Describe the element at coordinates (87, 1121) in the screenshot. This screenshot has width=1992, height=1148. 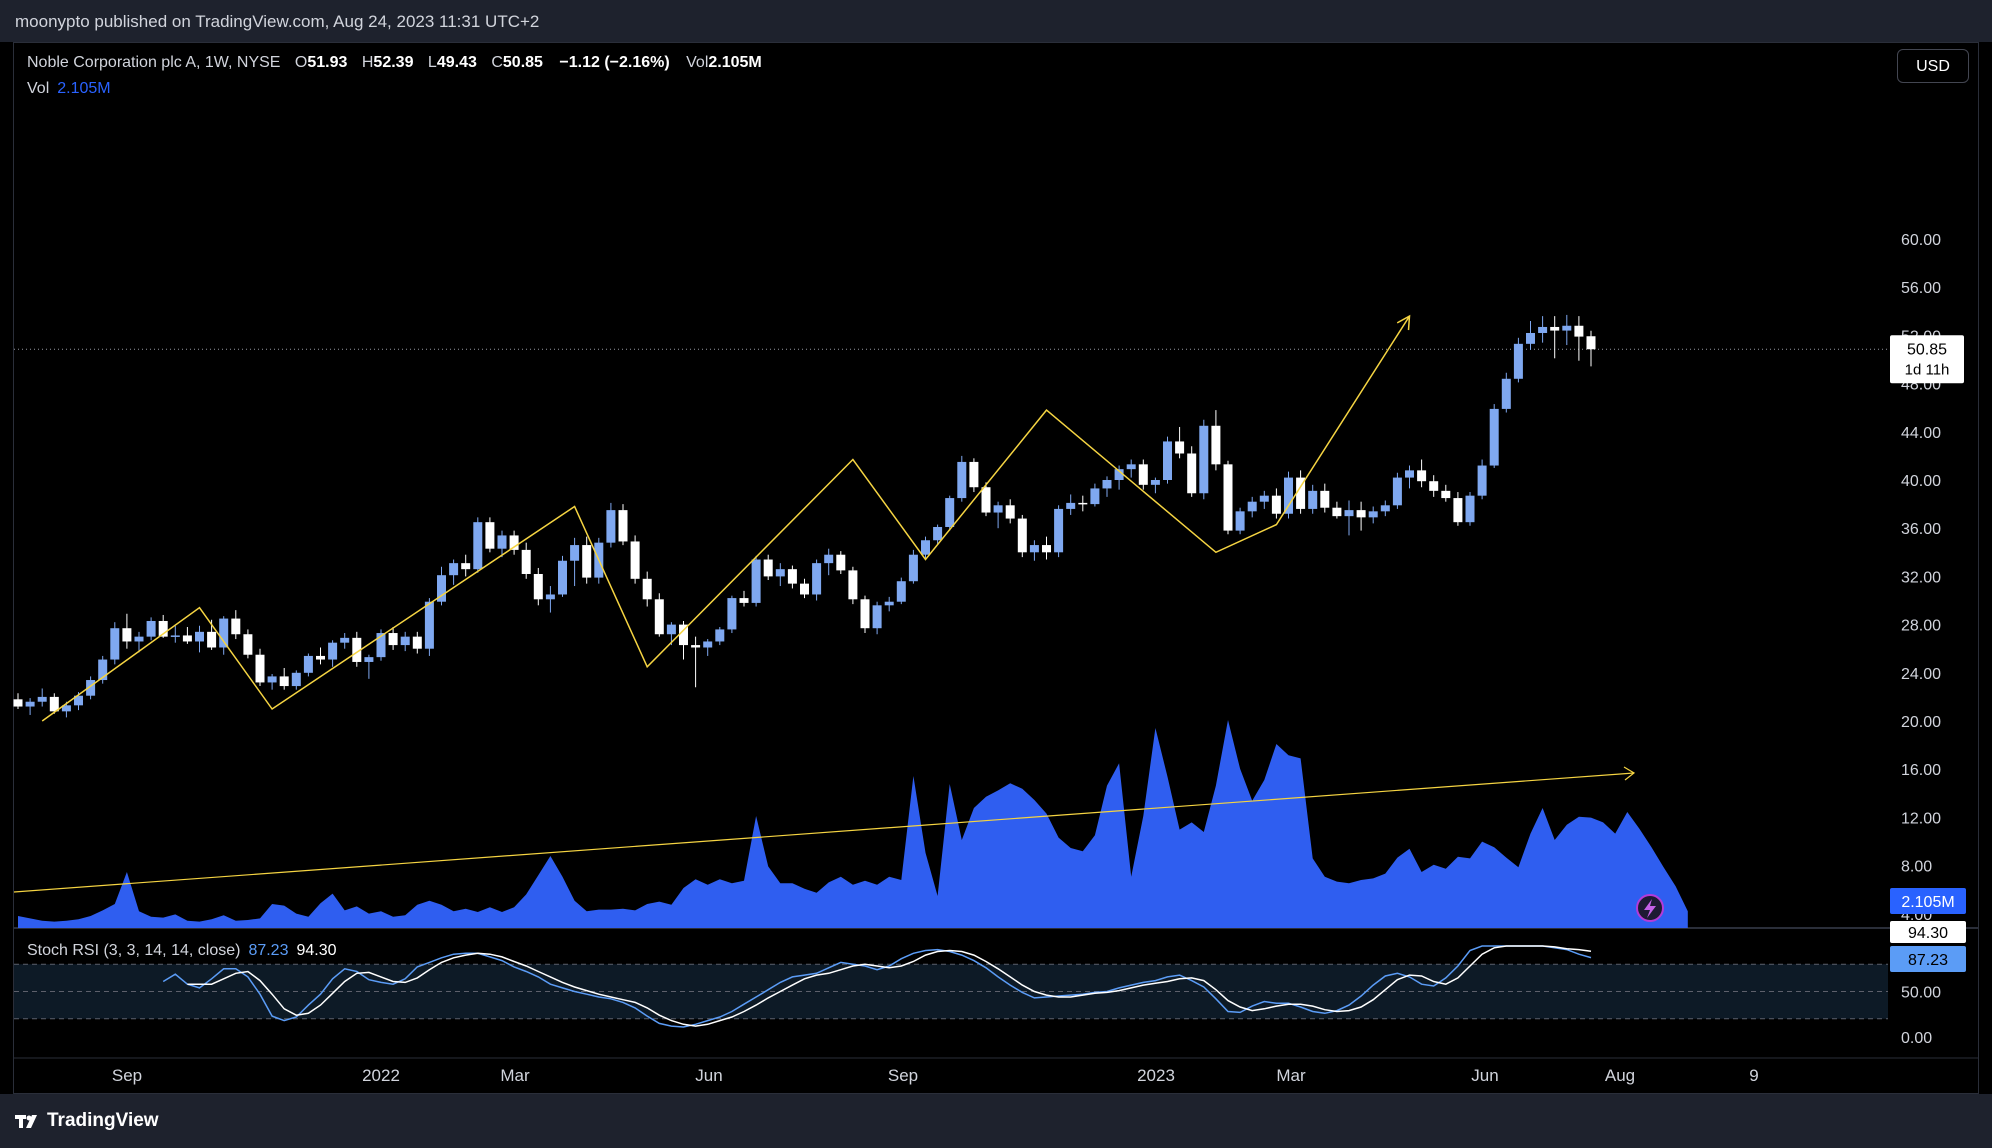
I see `tradingview-logo: TradingView` at that location.